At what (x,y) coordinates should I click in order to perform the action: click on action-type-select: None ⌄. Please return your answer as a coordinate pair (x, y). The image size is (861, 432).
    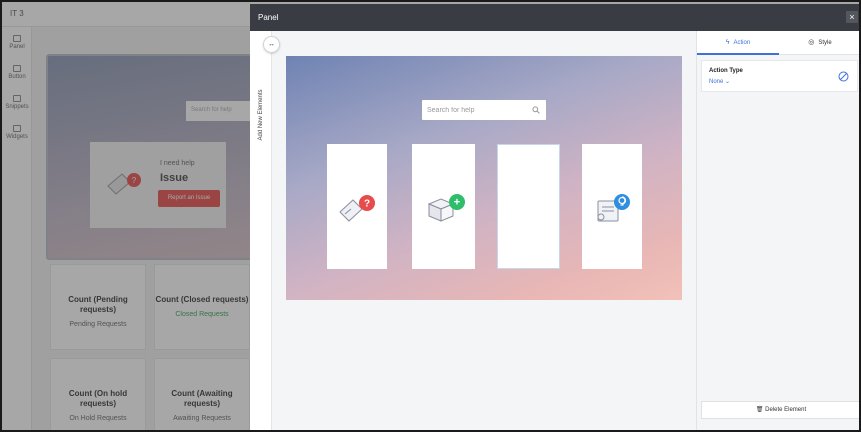
    Looking at the image, I should click on (719, 81).